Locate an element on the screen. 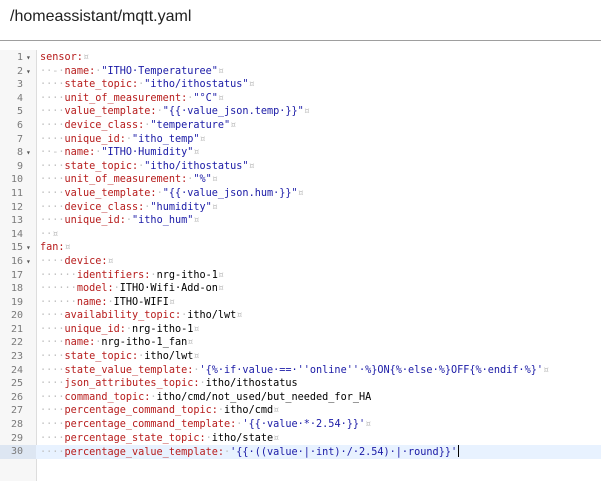 This screenshot has width=601, height=481. yaml-key: model: is located at coordinates (95, 289).